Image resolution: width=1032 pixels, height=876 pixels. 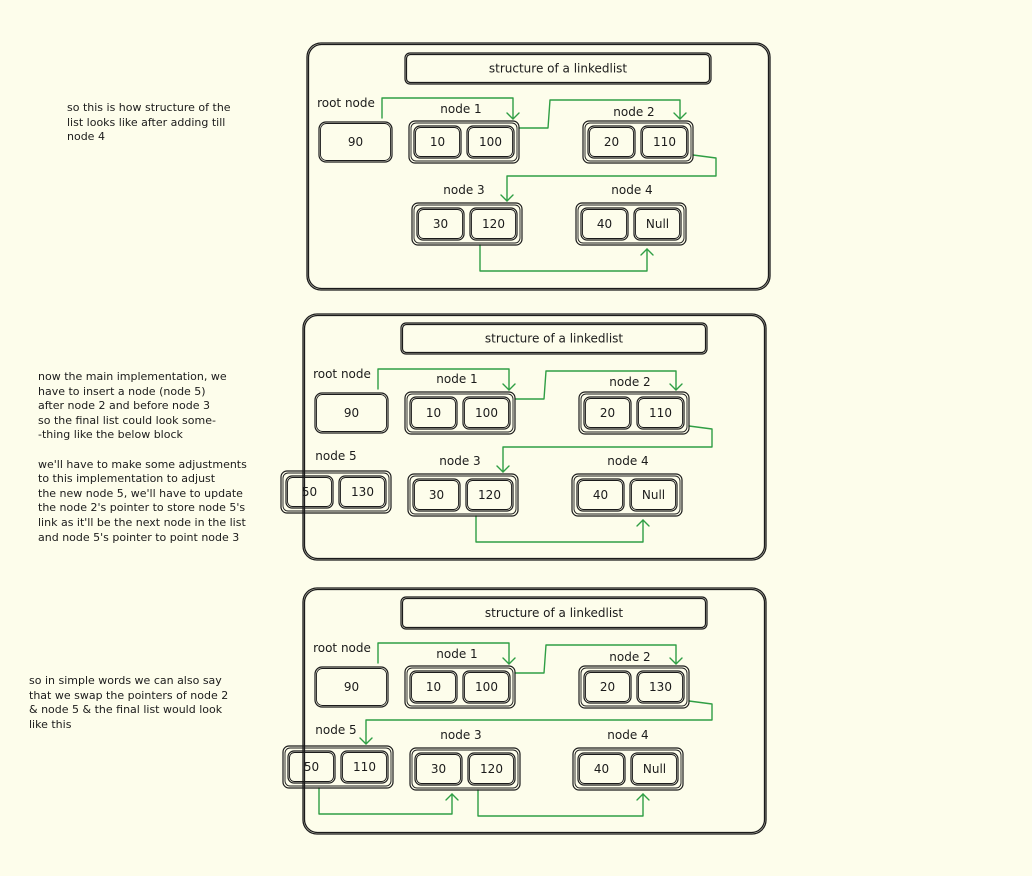 I want to click on list-node-node-5: 50 130, so click(x=336, y=492).